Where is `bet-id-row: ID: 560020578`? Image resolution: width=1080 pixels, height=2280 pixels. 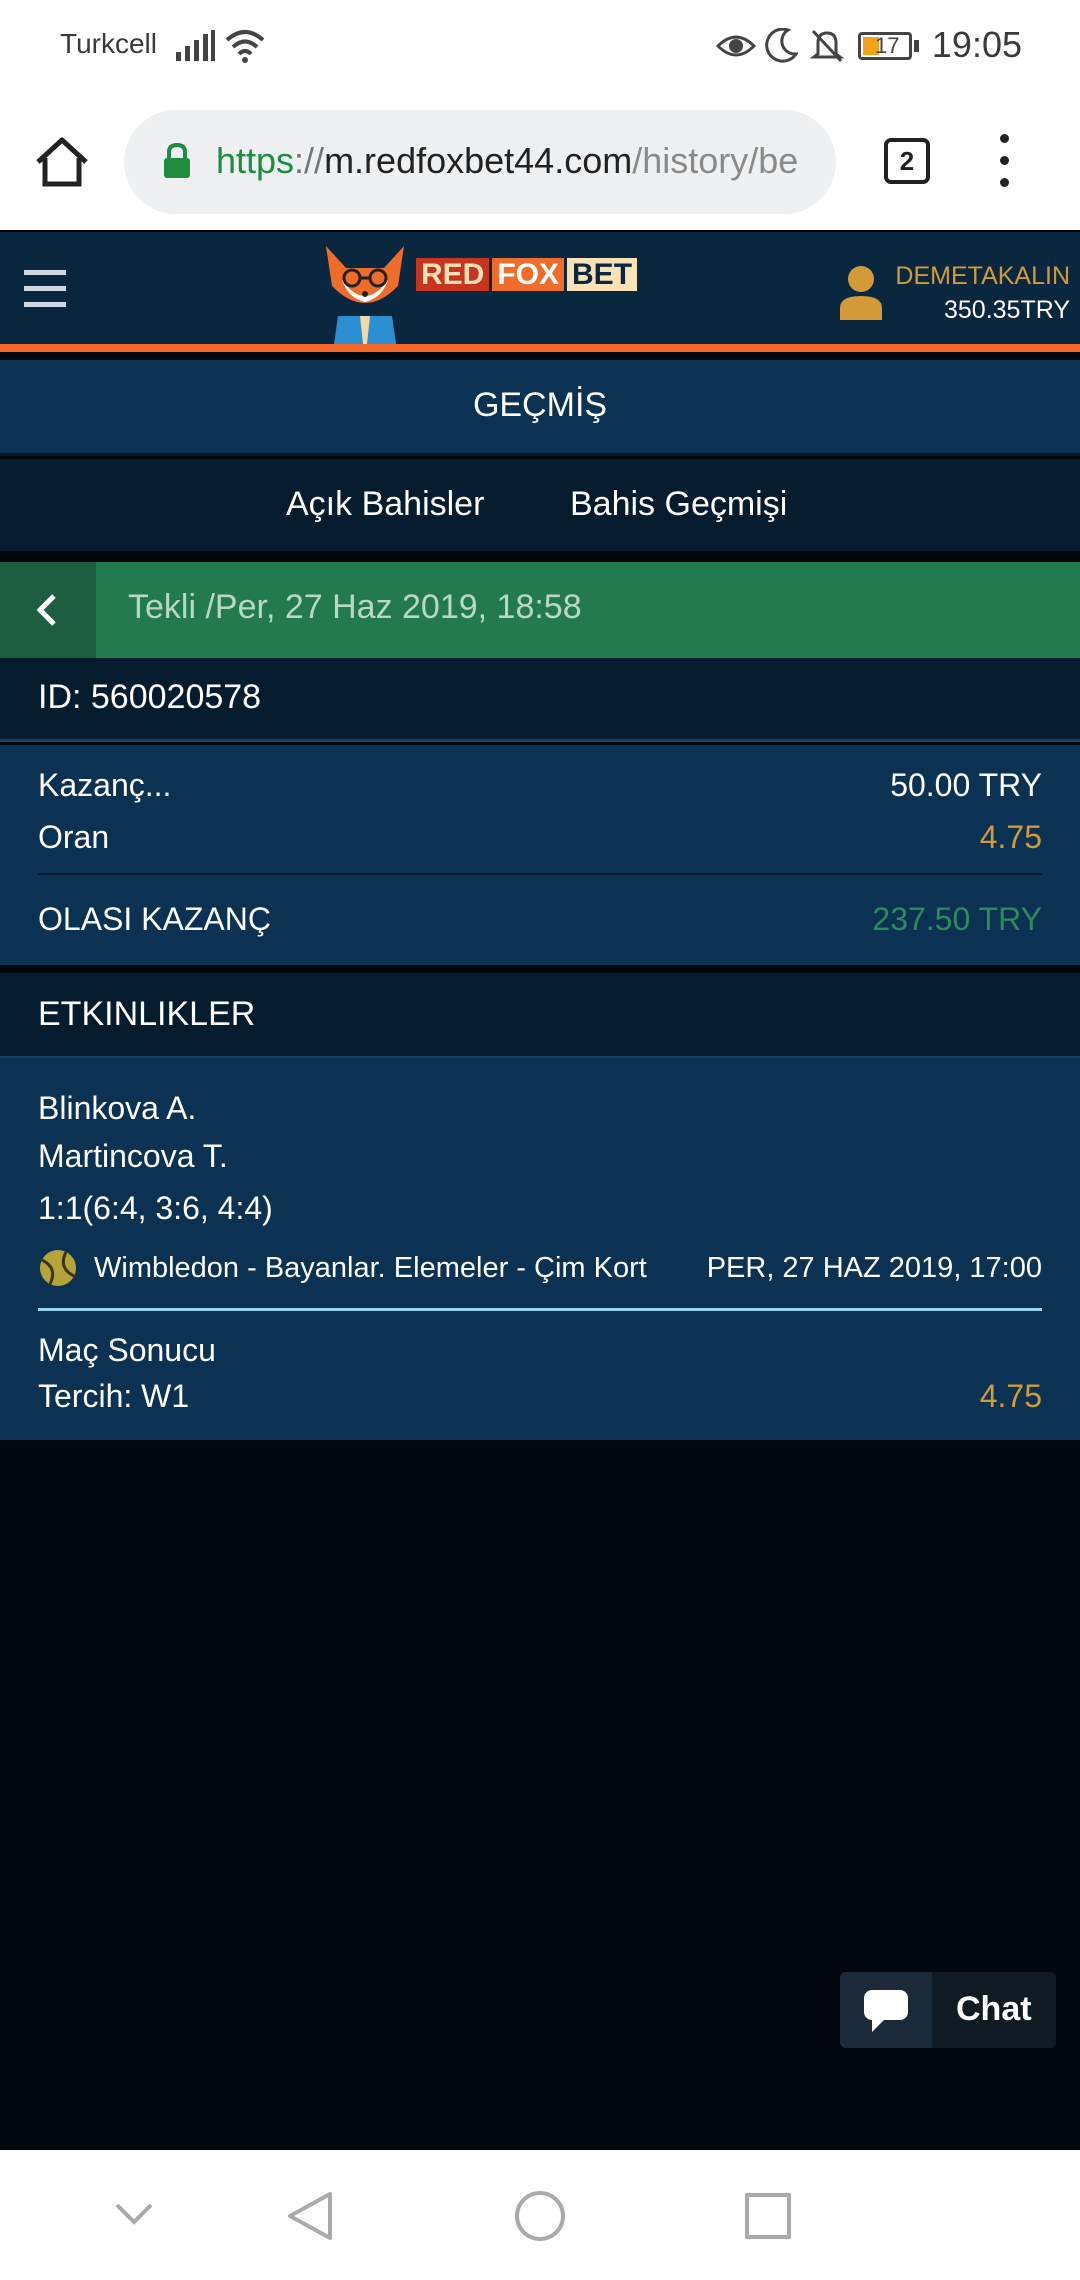
bet-id-row: ID: 560020578 is located at coordinates (540, 700).